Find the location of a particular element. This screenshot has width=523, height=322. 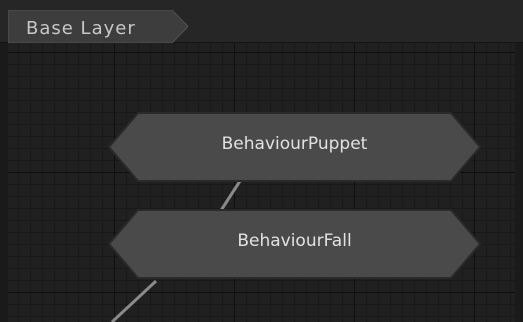

breadcrumb-tab-base-layer: Base Layer is located at coordinates (98, 26).